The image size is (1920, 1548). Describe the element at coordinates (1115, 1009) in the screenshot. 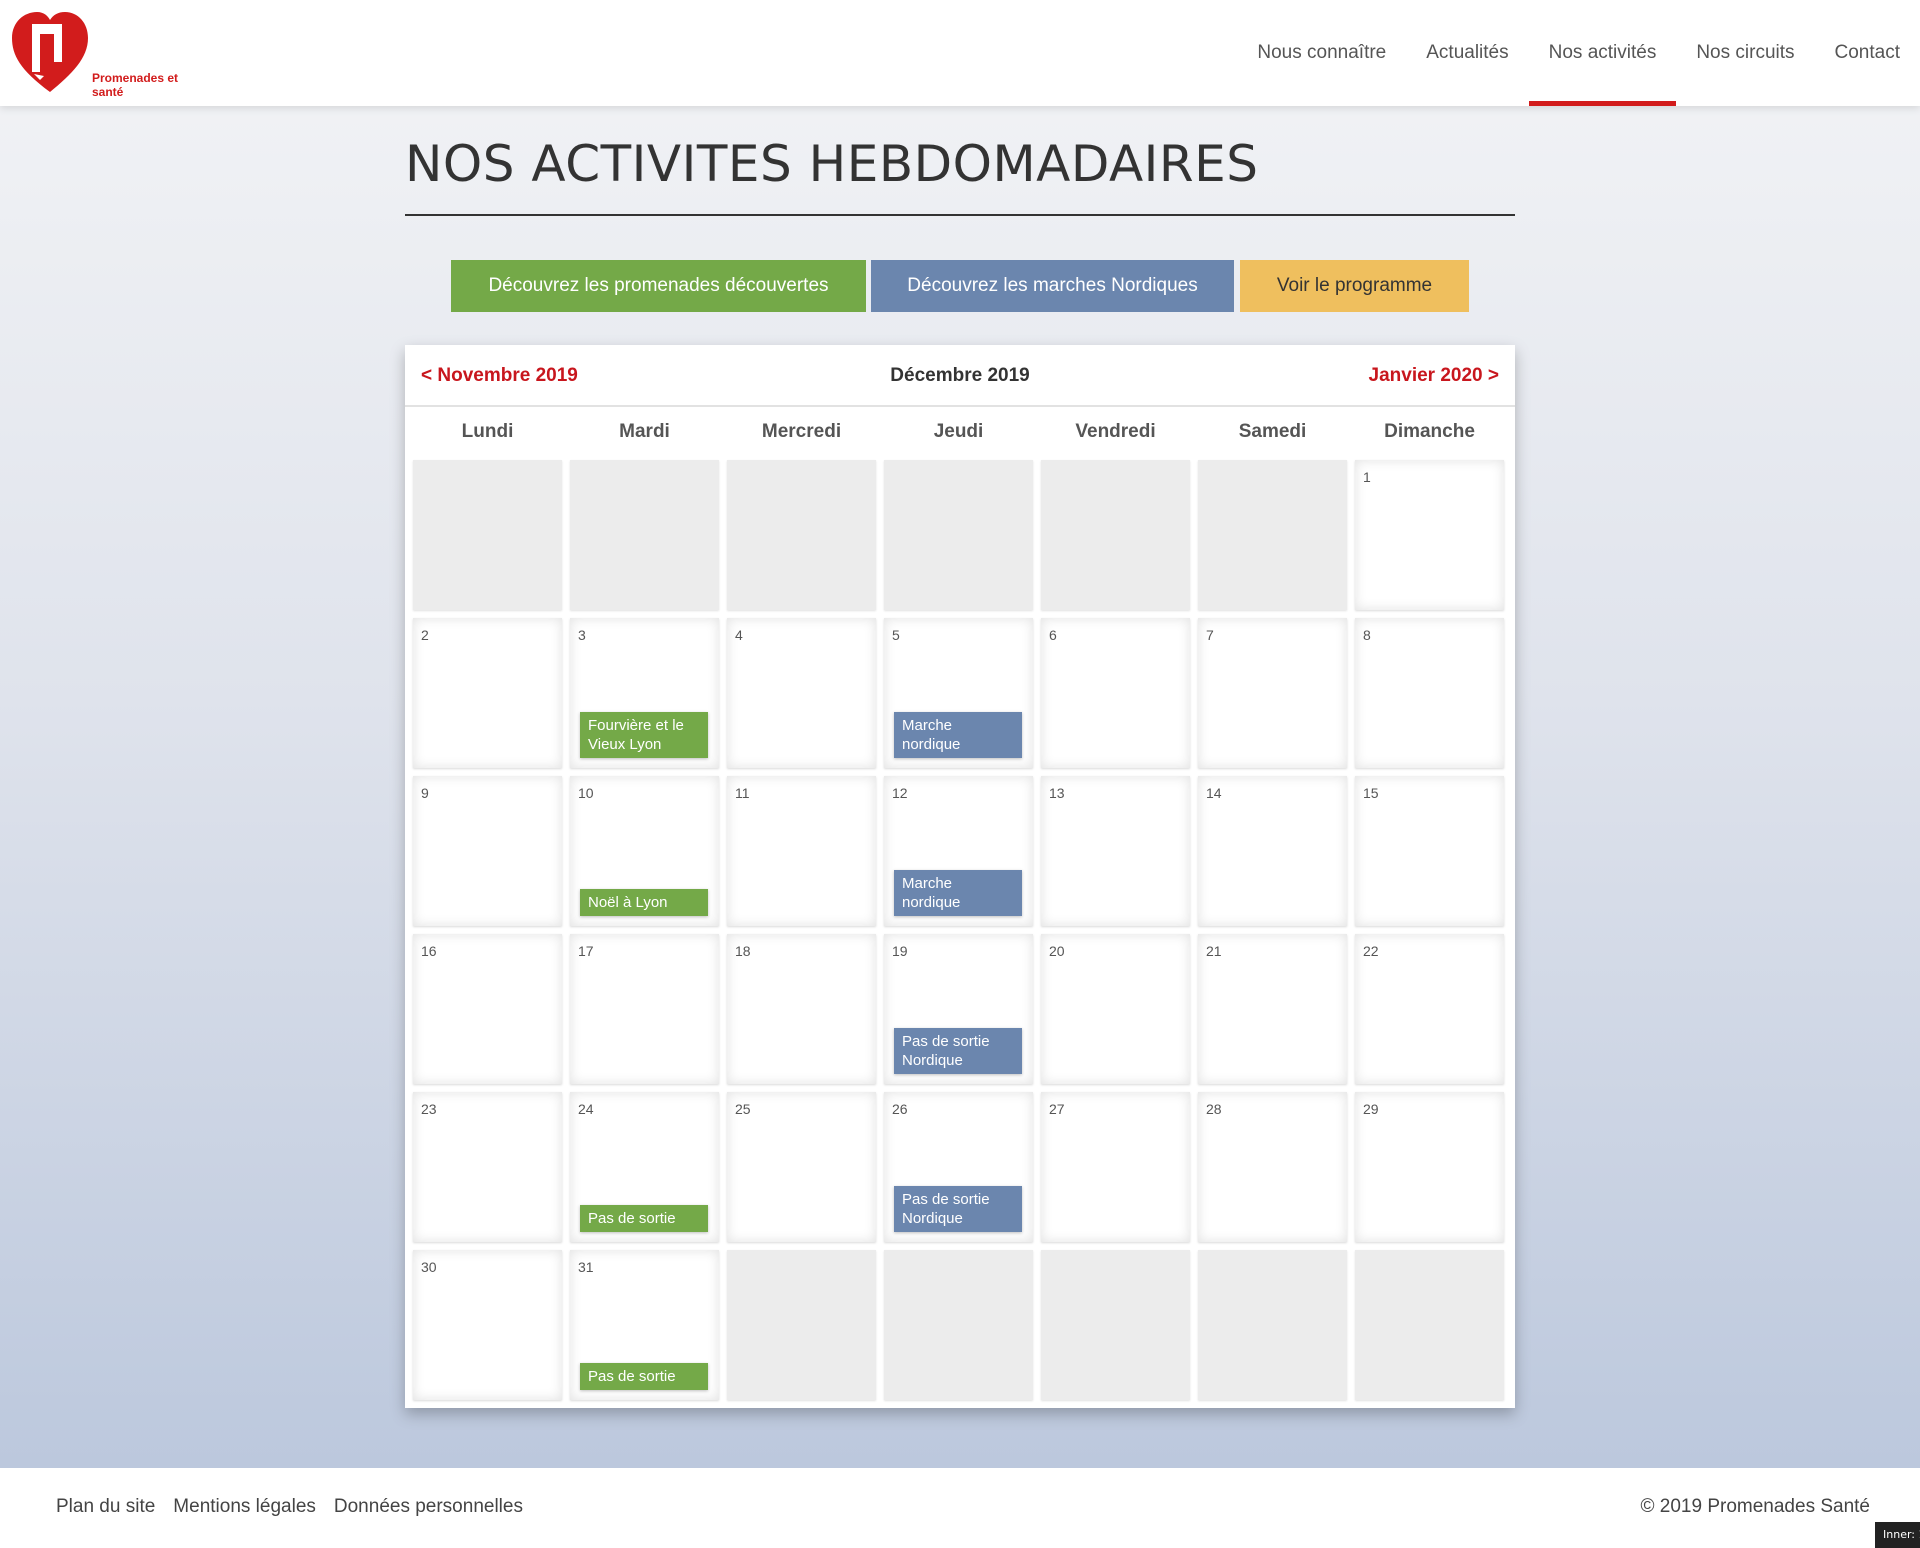

I see `calendar-day-cell: 20` at that location.